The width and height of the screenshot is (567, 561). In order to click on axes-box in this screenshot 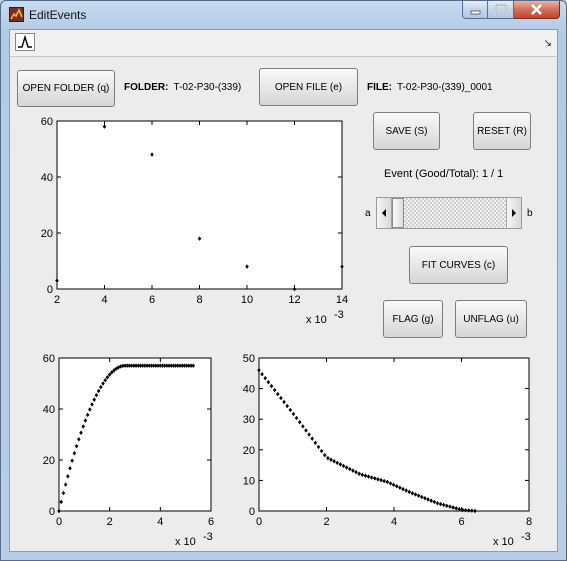, I will do `click(394, 434)`.